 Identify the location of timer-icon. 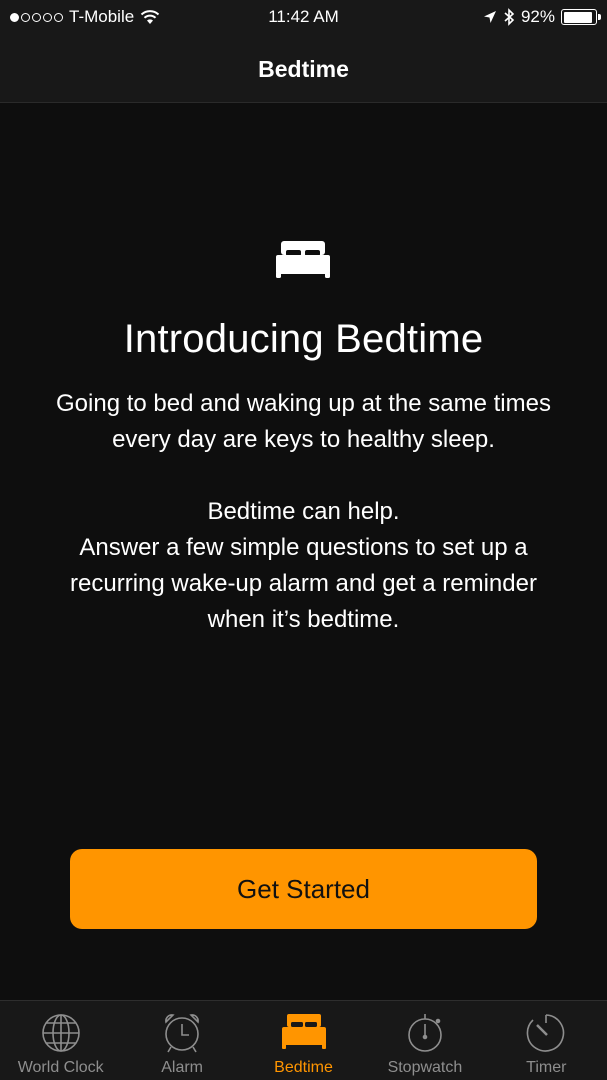
(545, 1033).